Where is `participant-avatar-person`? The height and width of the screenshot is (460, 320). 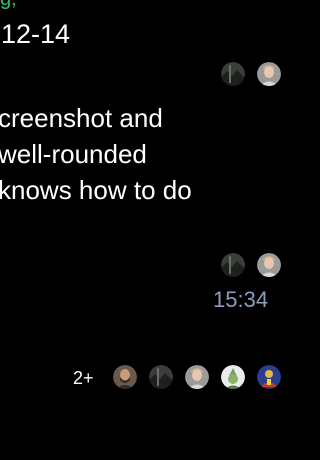 participant-avatar-person is located at coordinates (197, 377).